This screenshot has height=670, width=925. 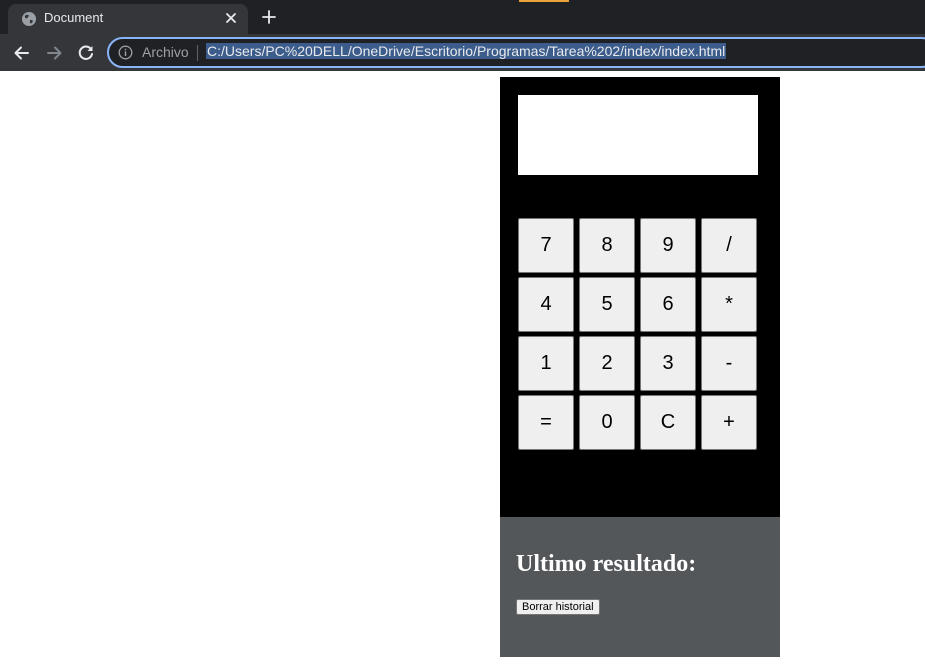 I want to click on new-tab-icon, so click(x=269, y=17).